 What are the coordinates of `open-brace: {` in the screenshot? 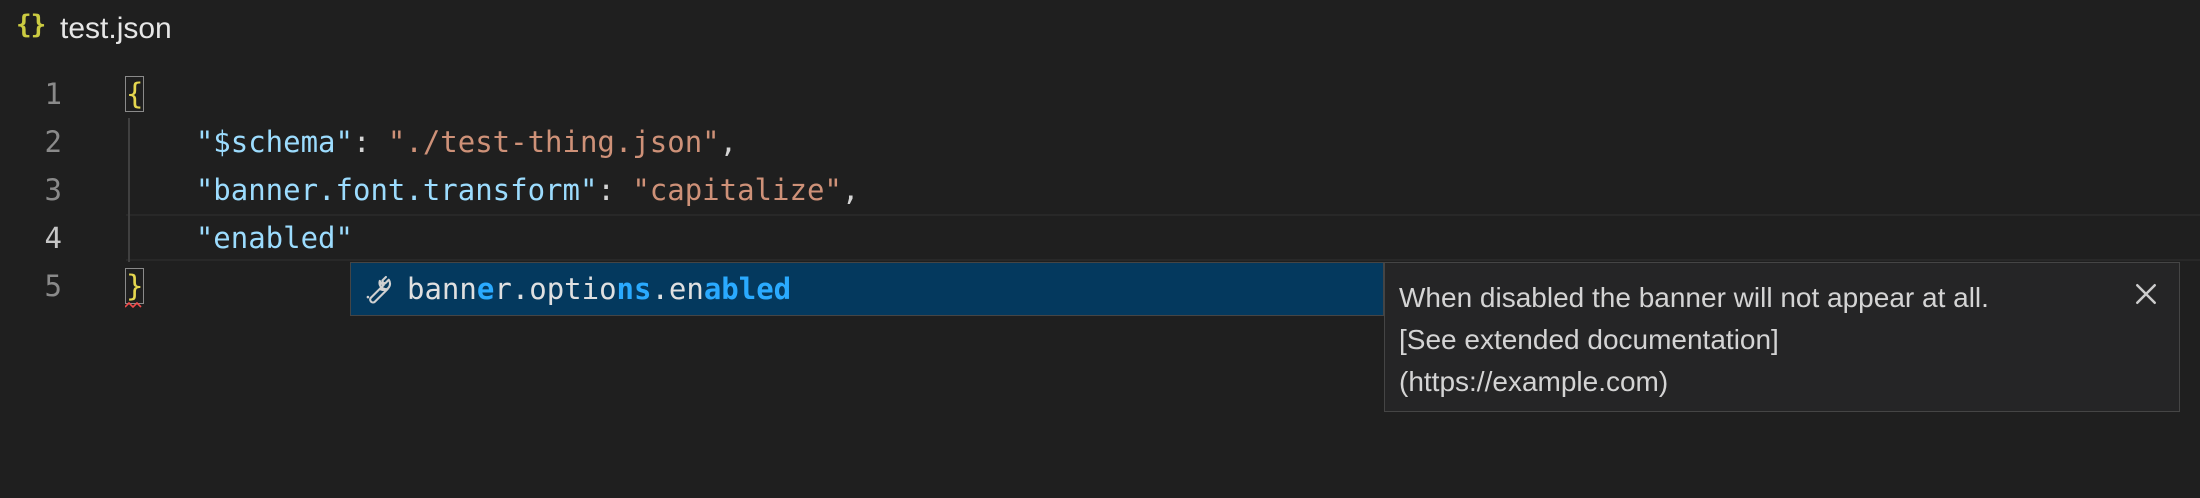 It's located at (134, 94).